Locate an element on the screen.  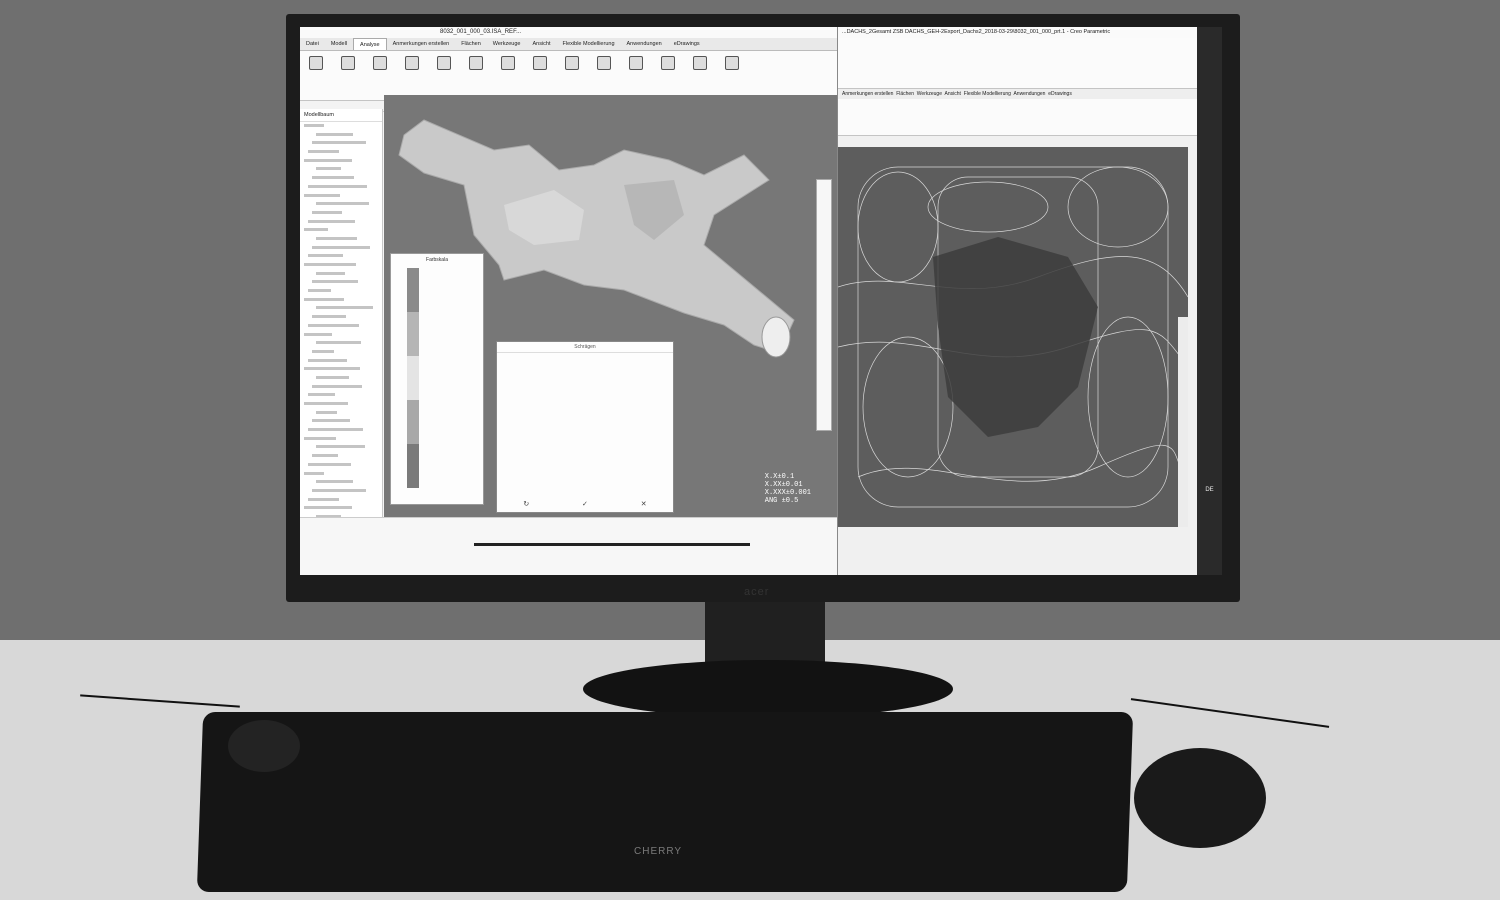
tab-modell: Modell is located at coordinates (339, 44).